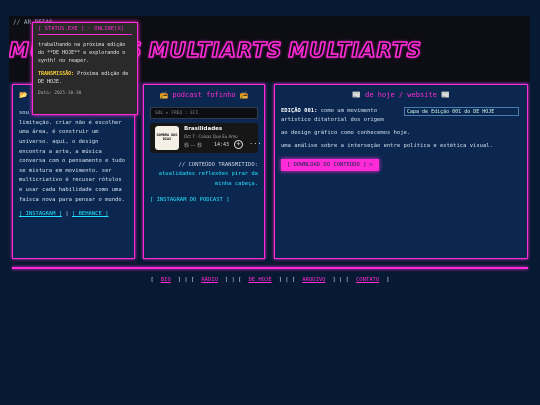 The image size is (540, 405). What do you see at coordinates (211, 136) in the screenshot?
I see `episode-subtitle: Oct 7 · Coisas Que Eu Amo` at bounding box center [211, 136].